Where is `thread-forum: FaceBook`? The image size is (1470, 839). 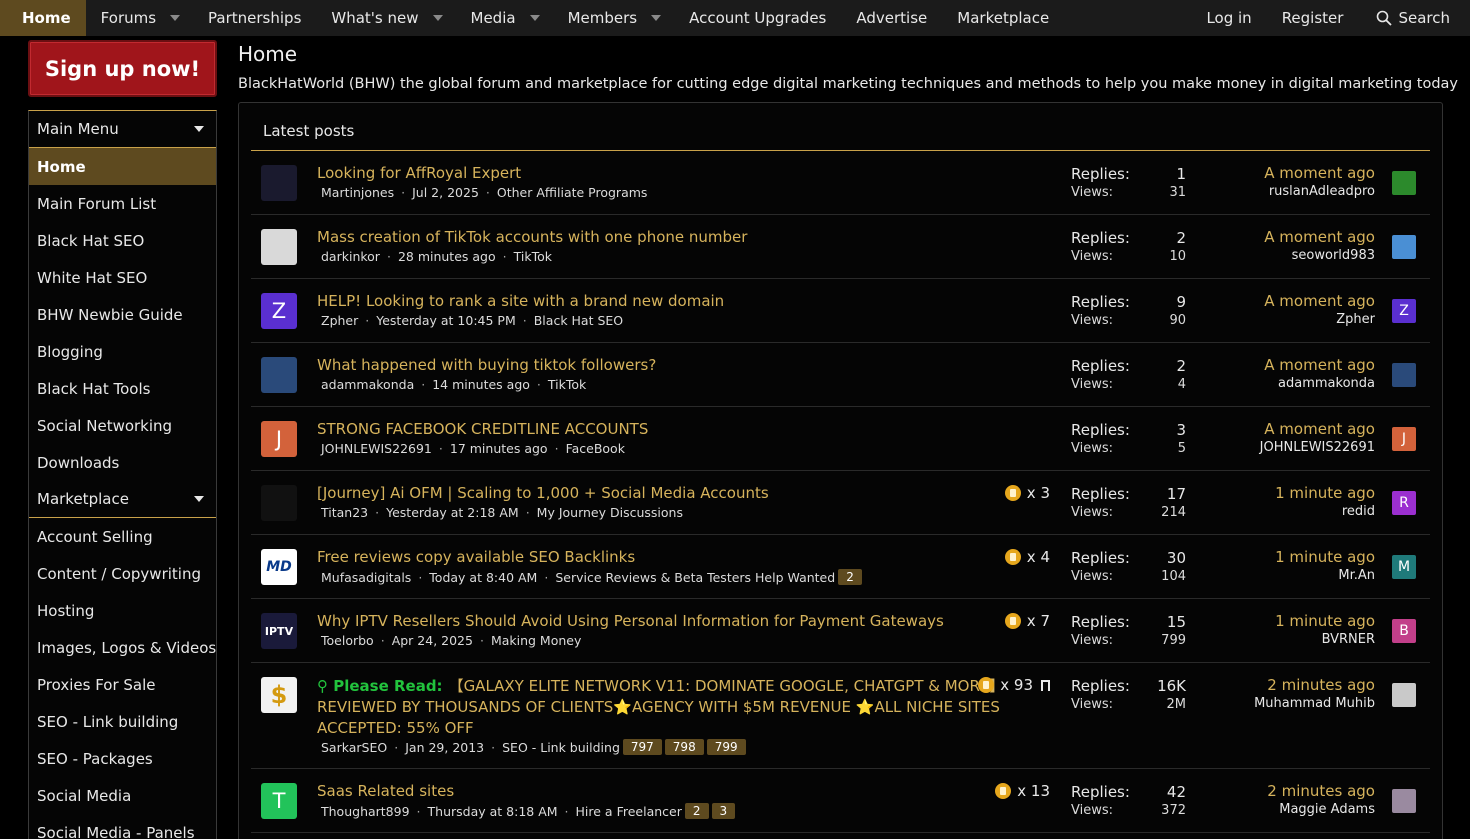 thread-forum: FaceBook is located at coordinates (595, 448).